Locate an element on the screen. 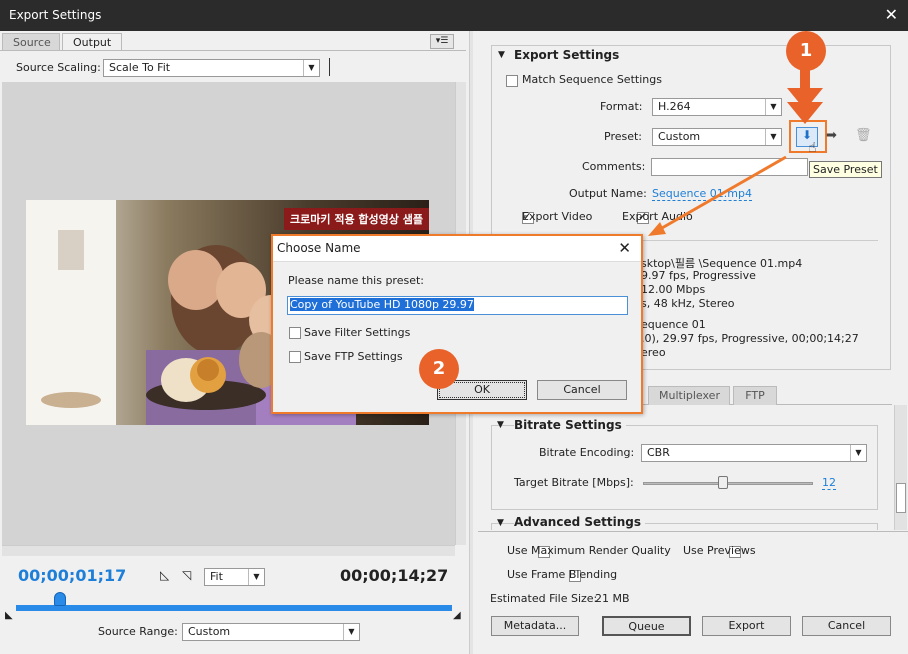 The image size is (908, 654). preset-name-input: Copy of YouTube HD 1080p 29.97 is located at coordinates (457, 305).